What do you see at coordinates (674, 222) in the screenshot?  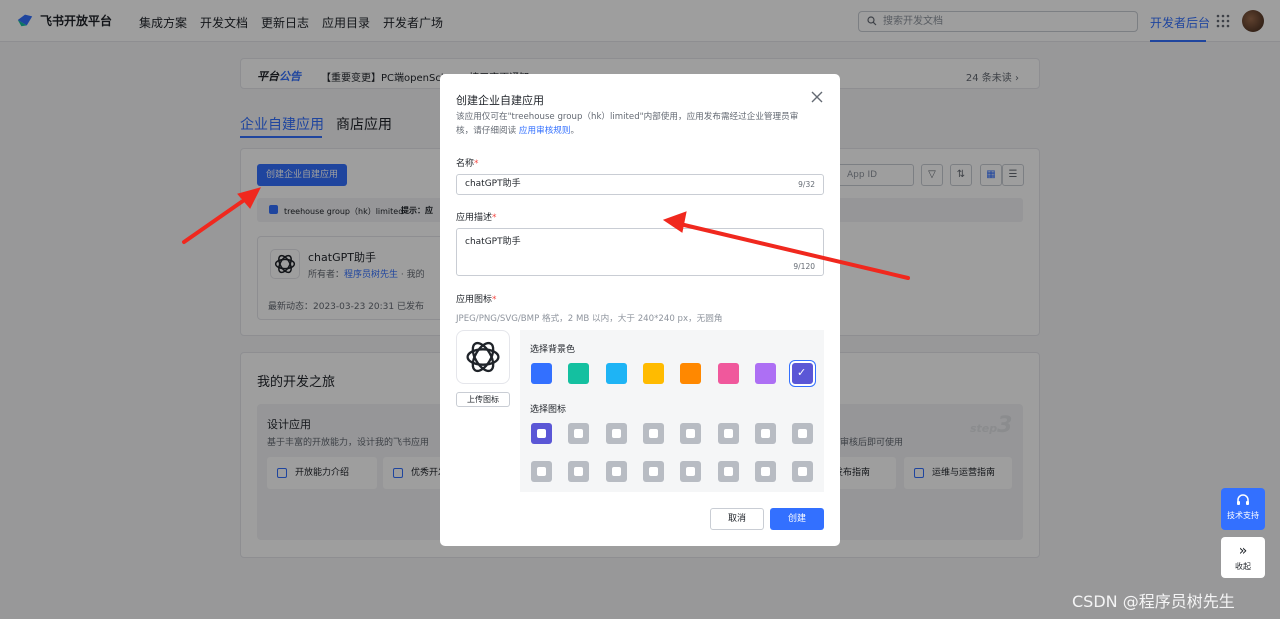 I see `arrowhead-description` at bounding box center [674, 222].